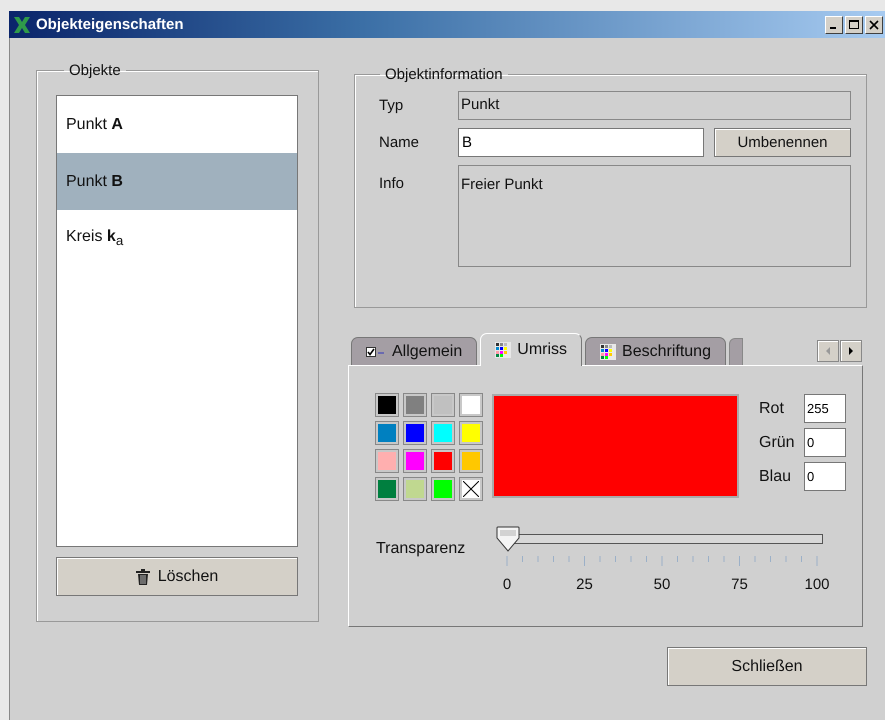 The image size is (885, 720). I want to click on rename-button: Umbenennen, so click(782, 142).